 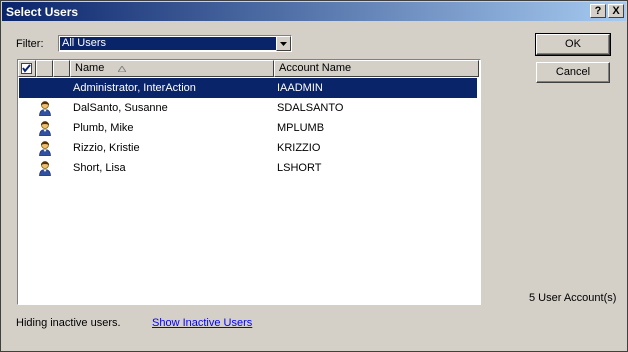 What do you see at coordinates (314, 11) in the screenshot?
I see `title-bar: Select Users ? X` at bounding box center [314, 11].